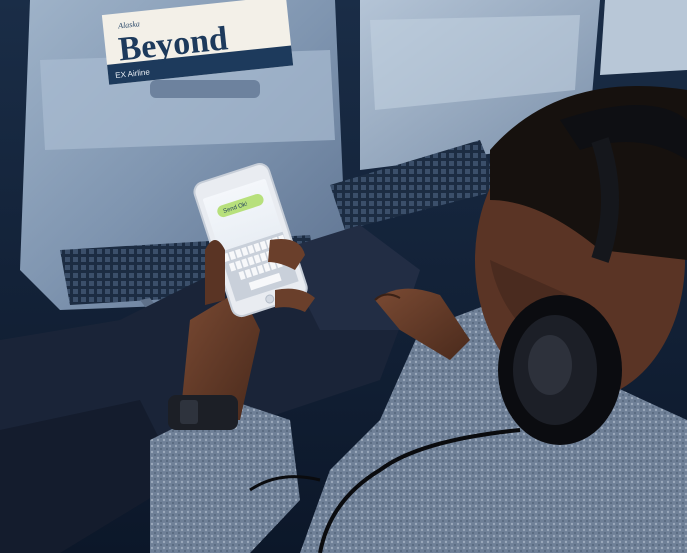 The height and width of the screenshot is (553, 687). I want to click on wristwatch, so click(203, 412).